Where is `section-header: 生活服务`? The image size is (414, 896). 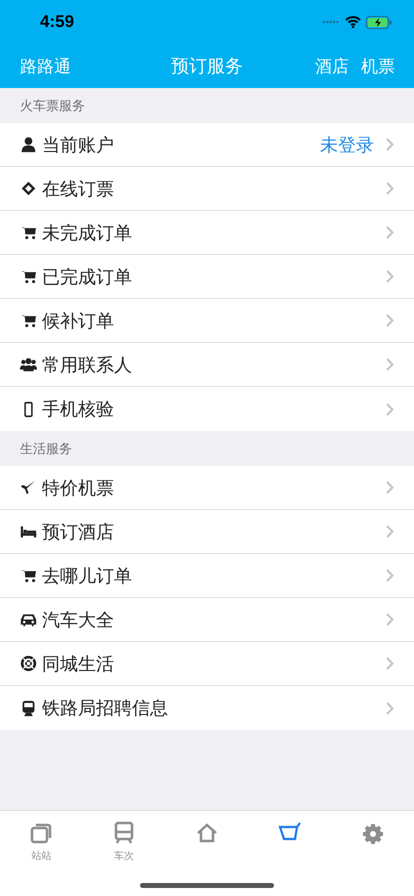
section-header: 生活服务 is located at coordinates (46, 449).